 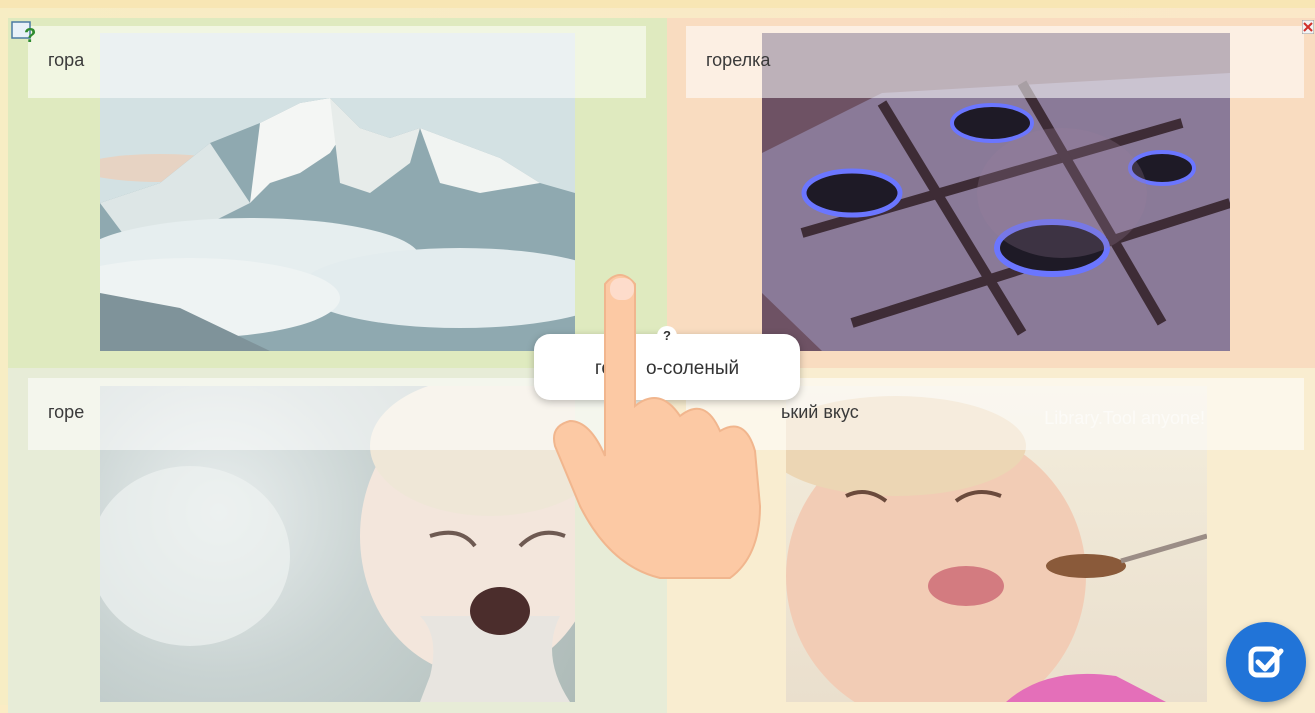 What do you see at coordinates (1308, 27) in the screenshot?
I see `close-icon` at bounding box center [1308, 27].